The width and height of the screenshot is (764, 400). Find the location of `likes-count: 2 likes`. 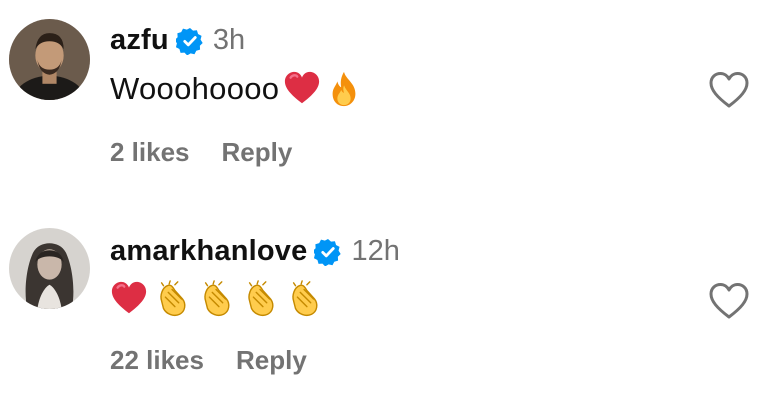

likes-count: 2 likes is located at coordinates (150, 152).